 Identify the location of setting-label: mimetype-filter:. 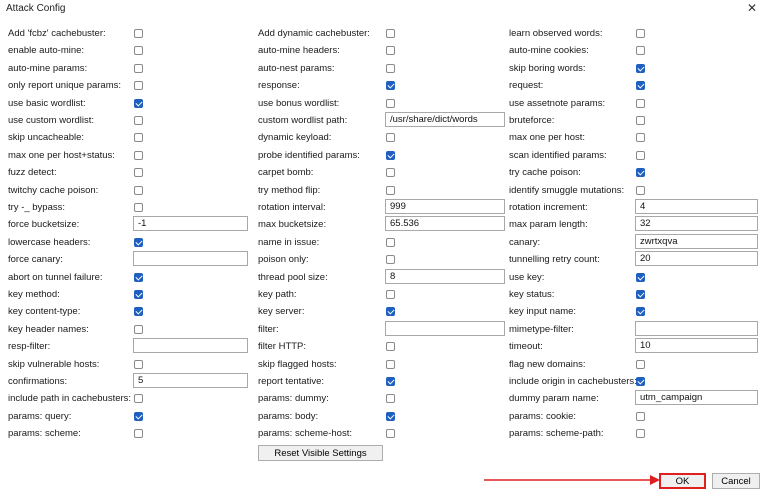
(541, 329).